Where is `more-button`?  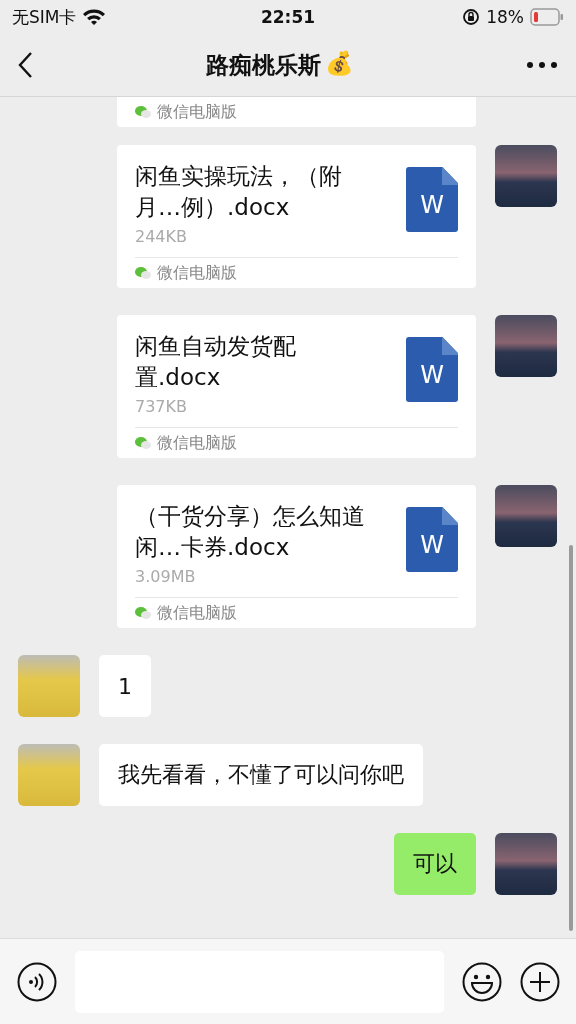 more-button is located at coordinates (542, 65).